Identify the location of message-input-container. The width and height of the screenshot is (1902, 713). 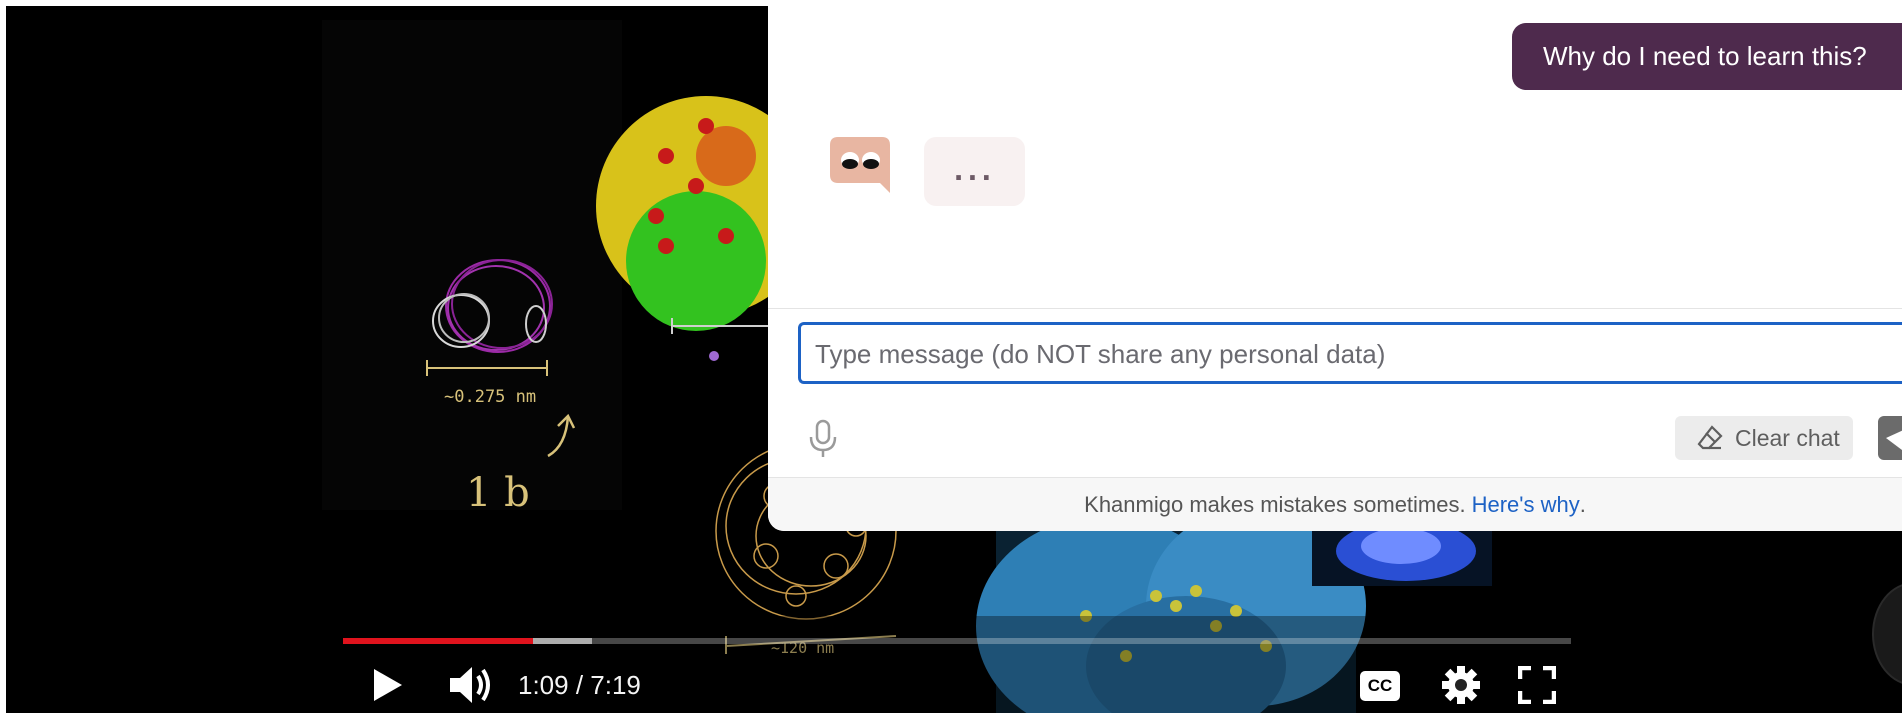
(1350, 353).